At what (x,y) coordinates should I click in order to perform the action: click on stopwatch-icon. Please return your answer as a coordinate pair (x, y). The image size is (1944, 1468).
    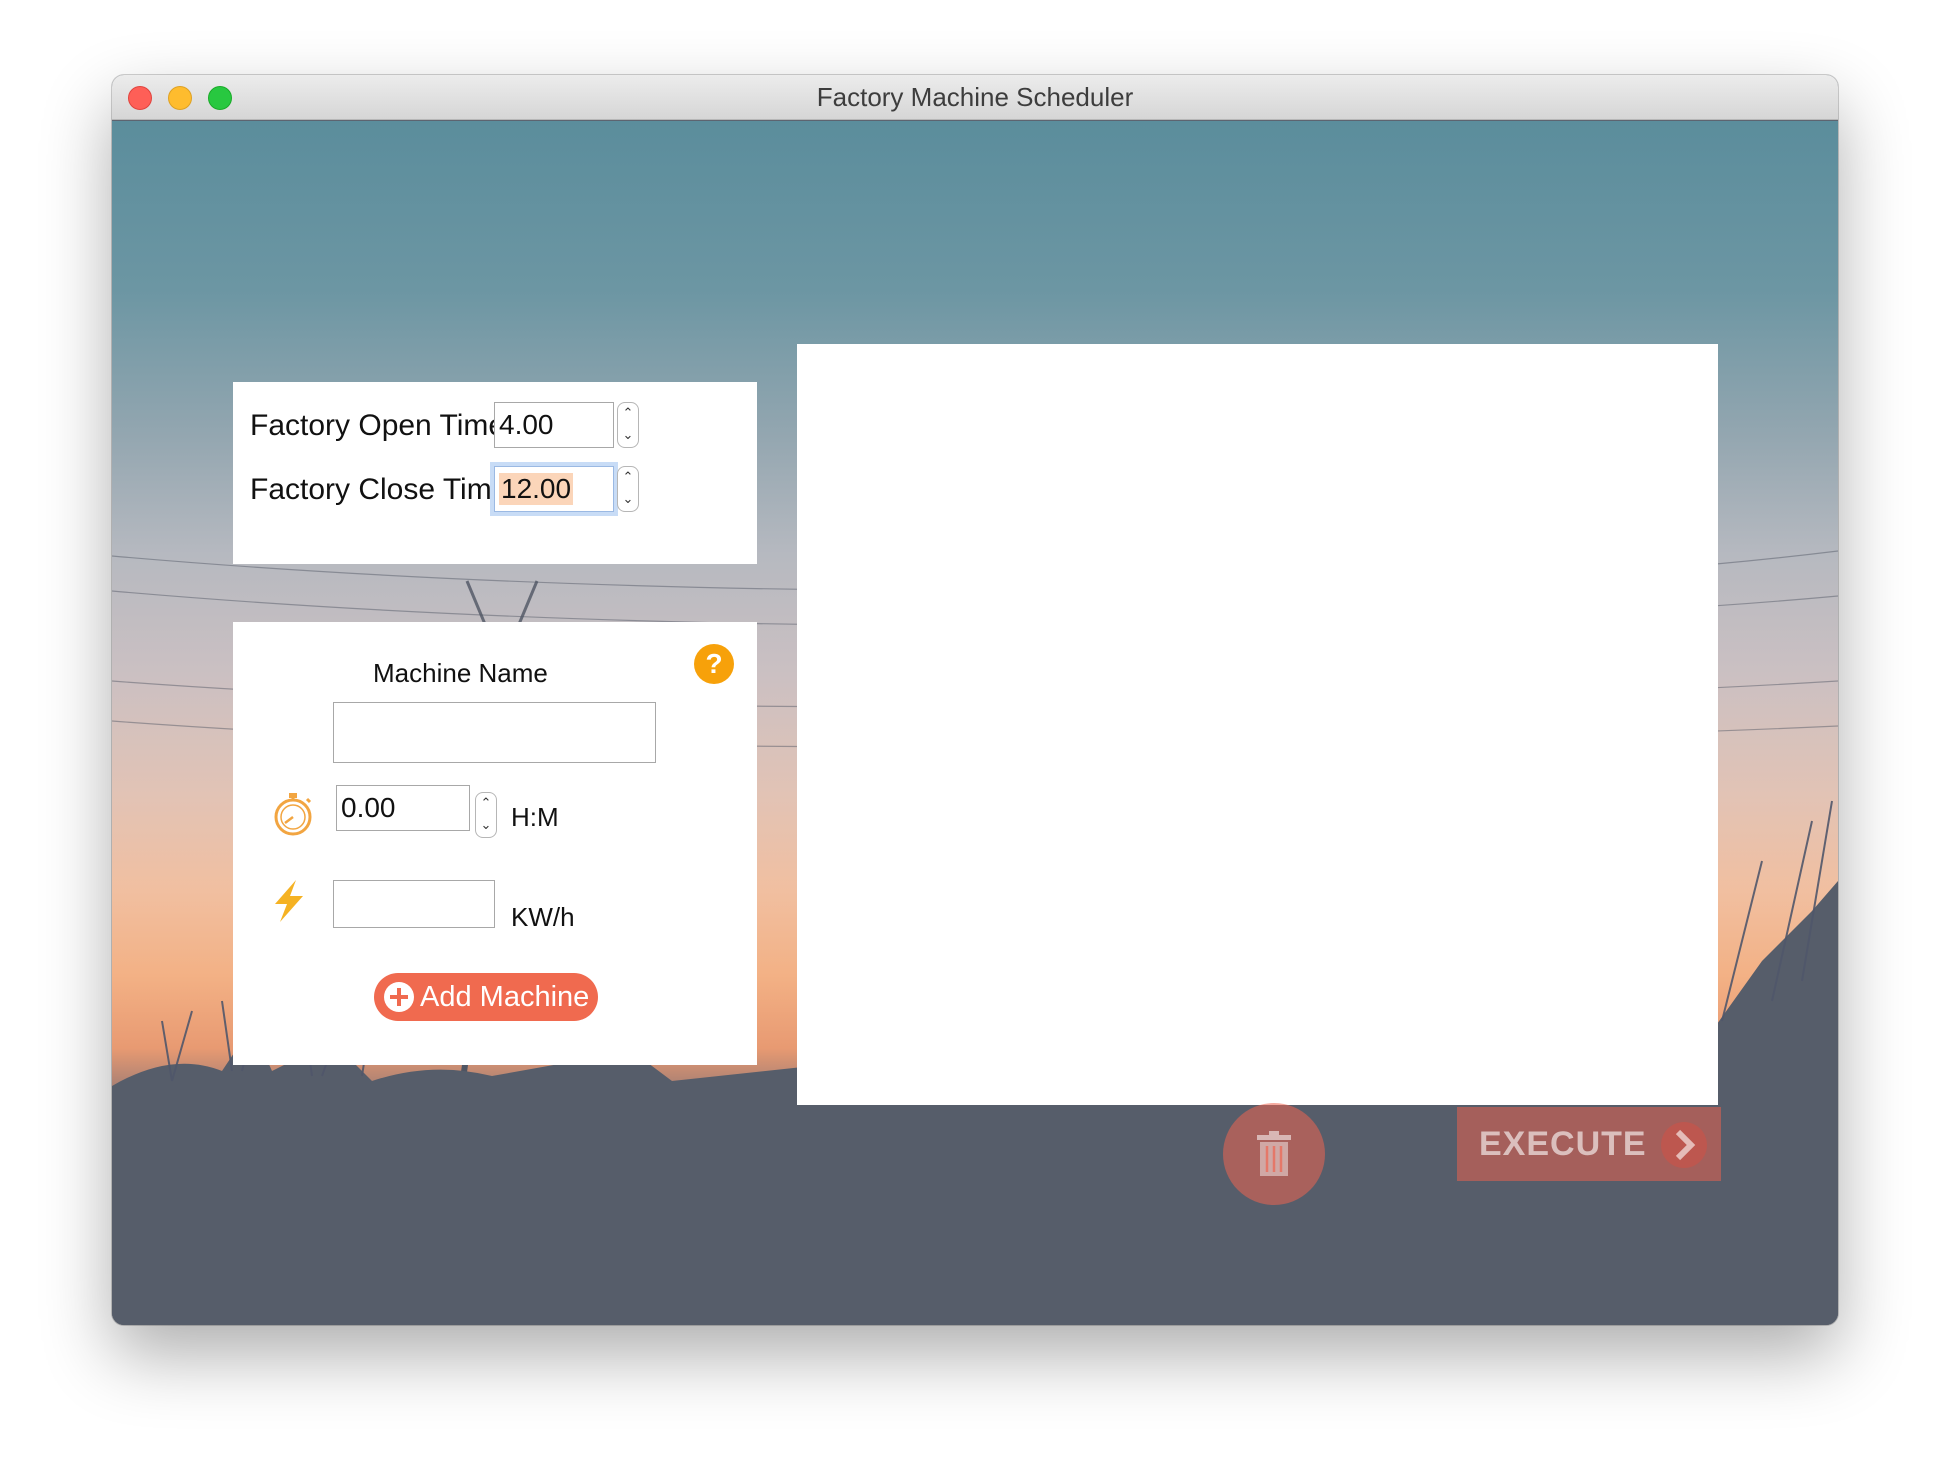
    Looking at the image, I should click on (293, 814).